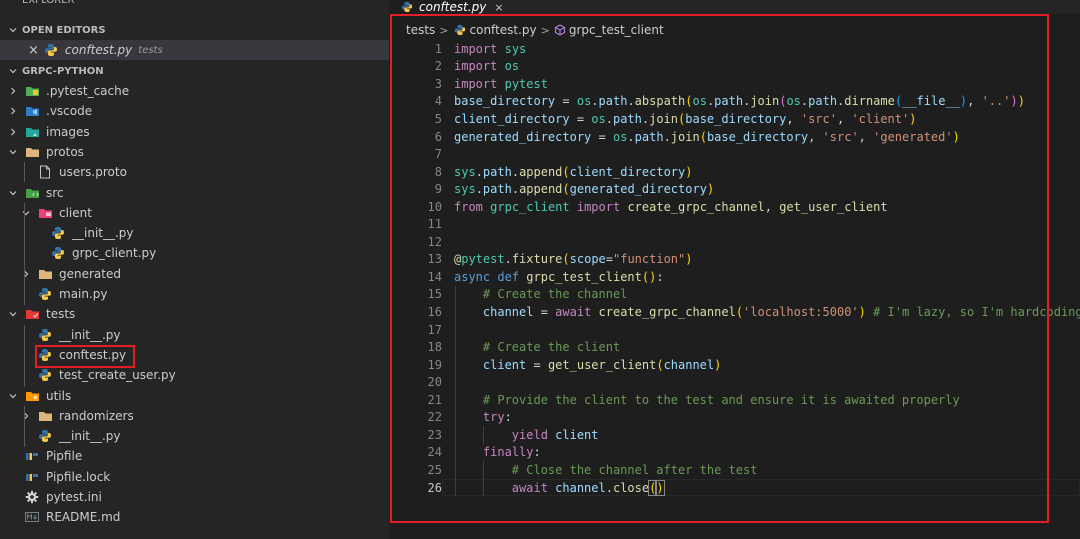  Describe the element at coordinates (85, 356) in the screenshot. I see `annotation-highlight-box` at that location.